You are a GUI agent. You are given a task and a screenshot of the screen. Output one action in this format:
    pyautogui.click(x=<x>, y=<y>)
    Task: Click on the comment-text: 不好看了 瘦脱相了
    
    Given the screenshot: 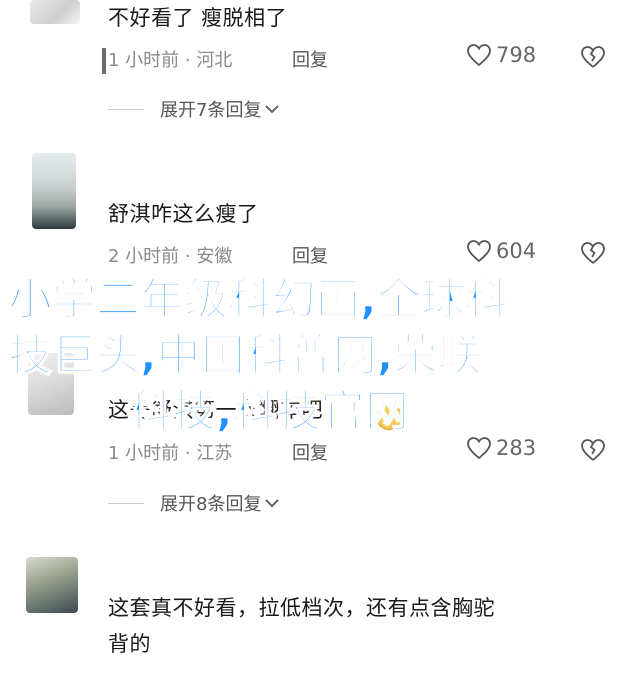 What is the action you would take?
    pyautogui.click(x=198, y=18)
    